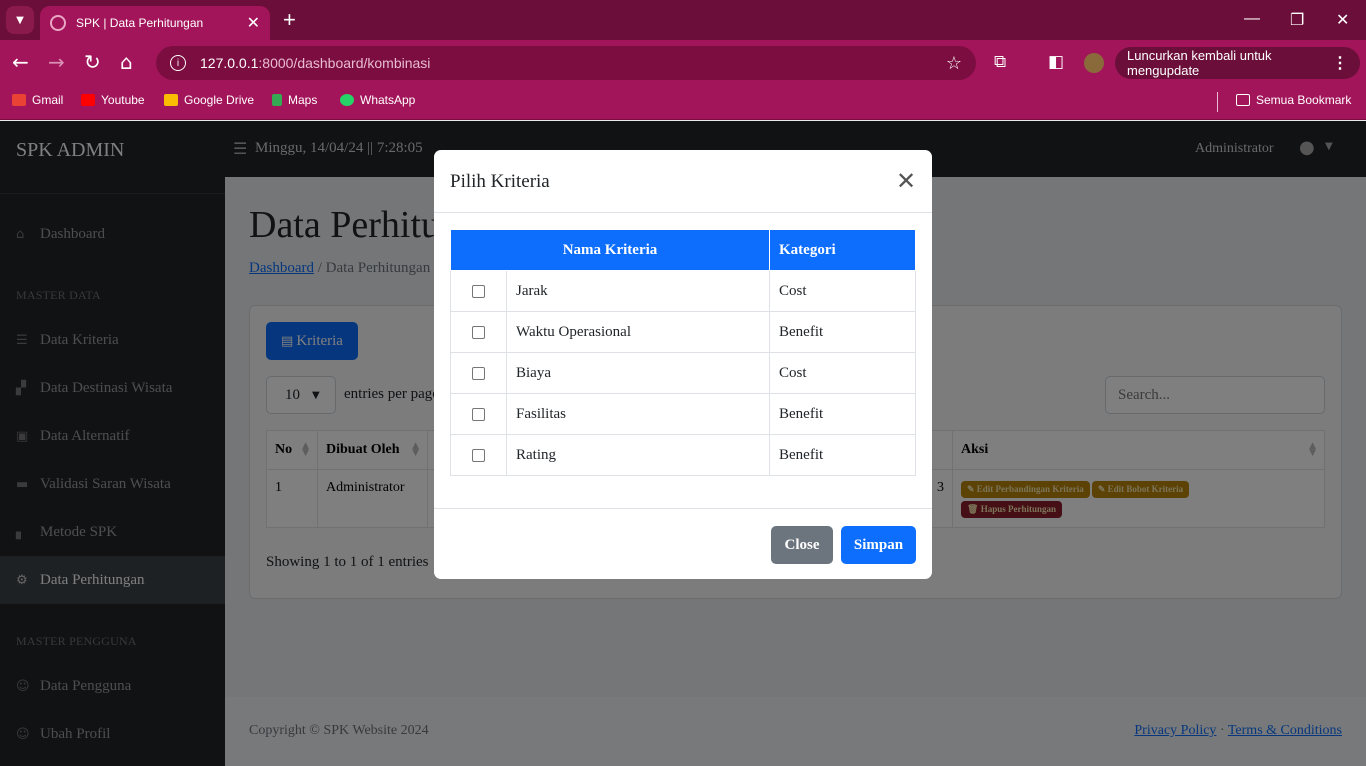  Describe the element at coordinates (58, 23) in the screenshot. I see `globe-icon` at that location.